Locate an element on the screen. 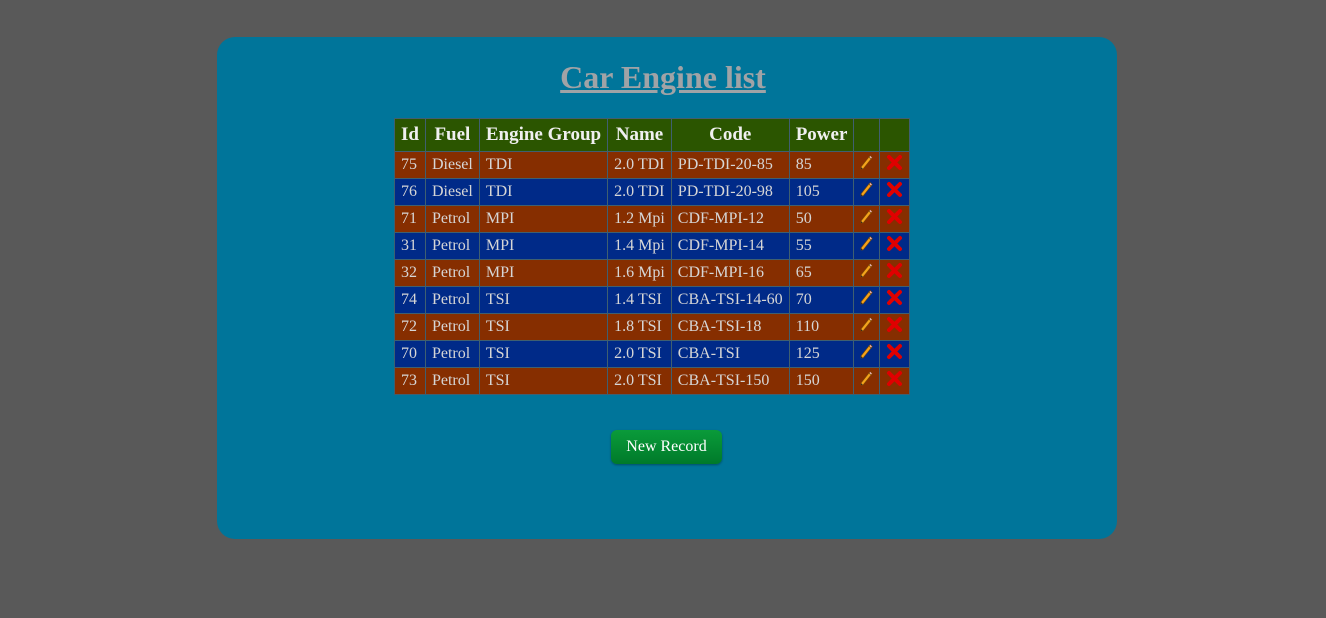 The image size is (1326, 618). cell-power: 110 is located at coordinates (821, 327).